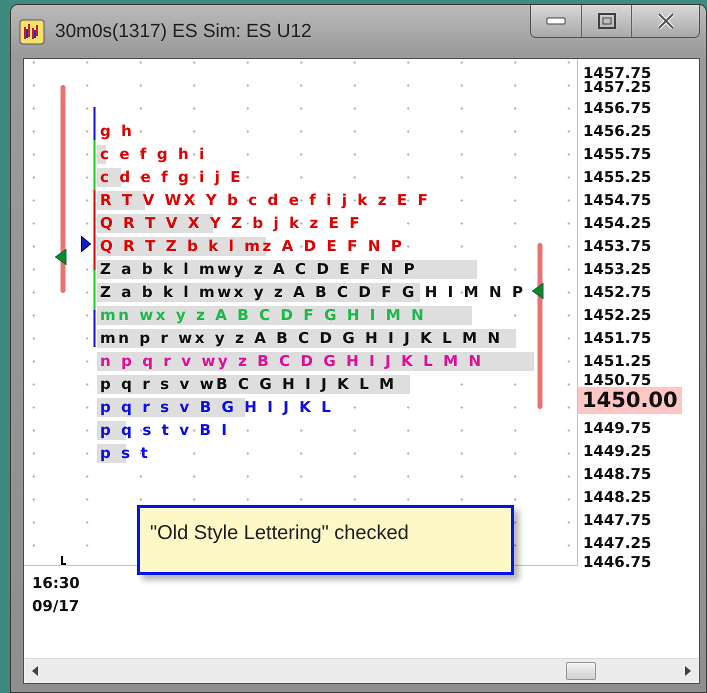  What do you see at coordinates (617, 543) in the screenshot?
I see `price-label: 1447.25` at bounding box center [617, 543].